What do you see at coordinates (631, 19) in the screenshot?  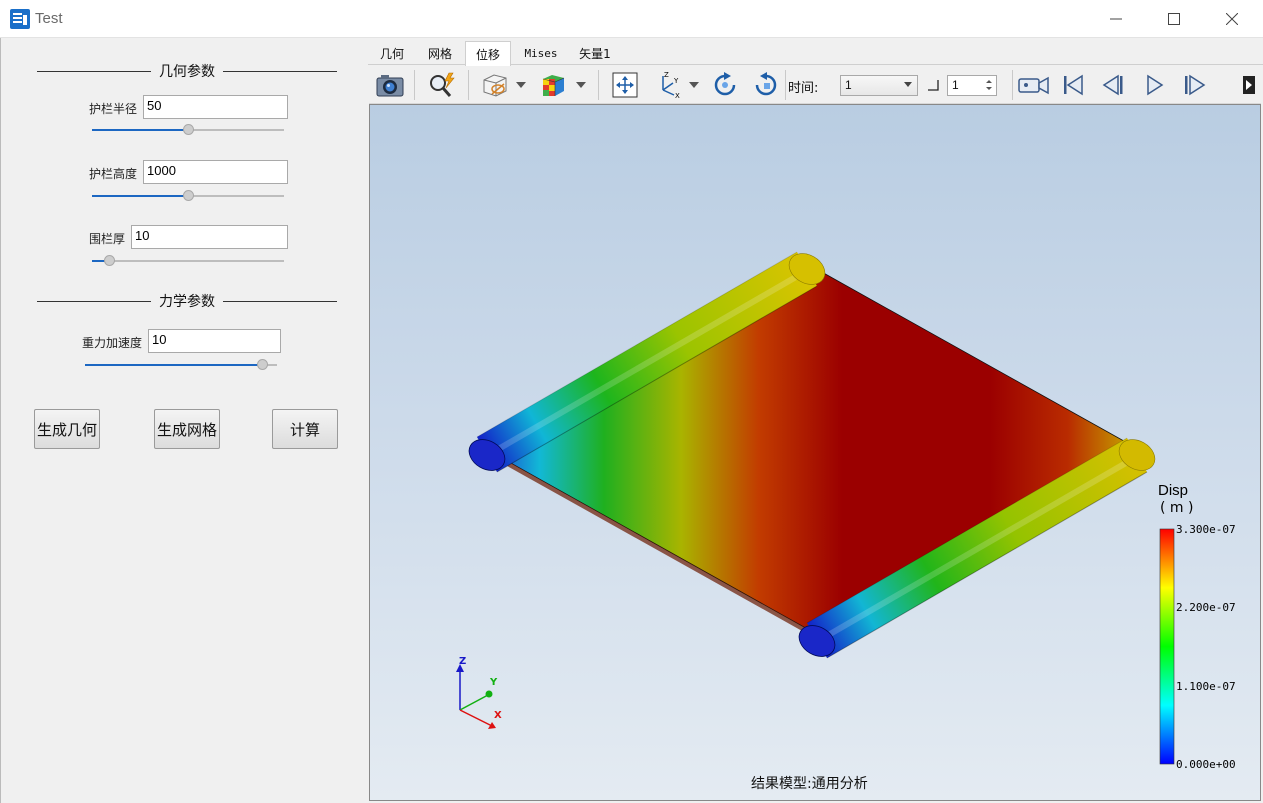 I see `title-bar: Test` at bounding box center [631, 19].